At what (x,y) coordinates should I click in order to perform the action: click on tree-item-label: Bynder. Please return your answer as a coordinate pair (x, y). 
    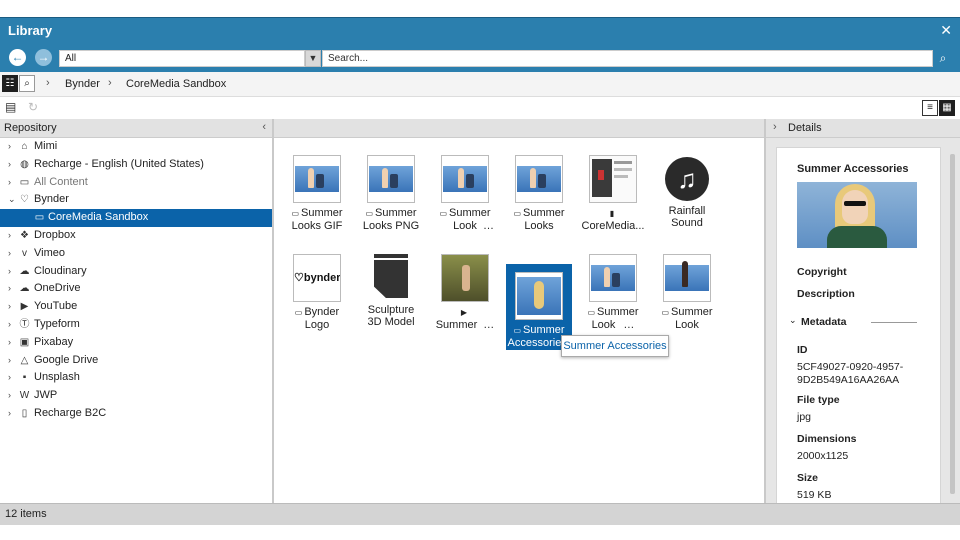
    Looking at the image, I should click on (51, 199).